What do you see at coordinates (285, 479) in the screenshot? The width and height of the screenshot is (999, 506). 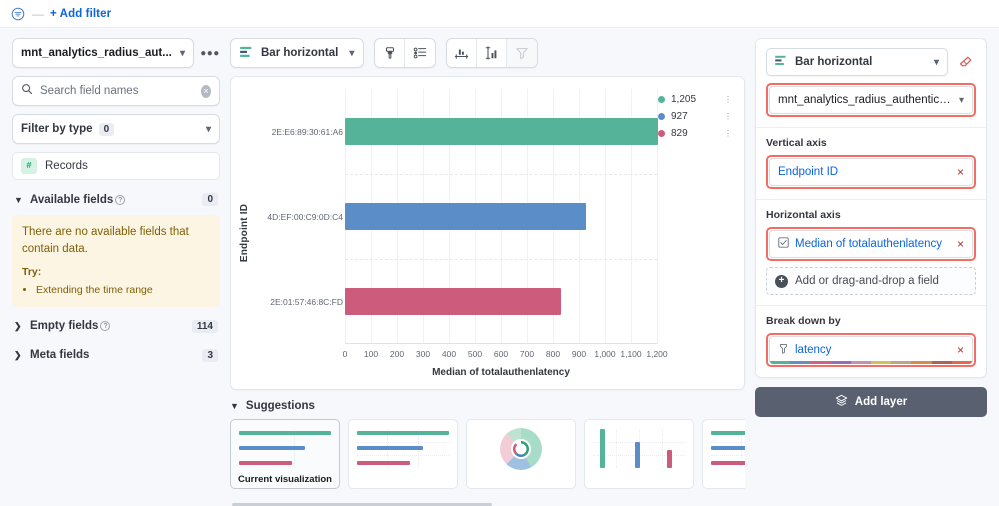 I see `suggestion-caption: Current visualization` at bounding box center [285, 479].